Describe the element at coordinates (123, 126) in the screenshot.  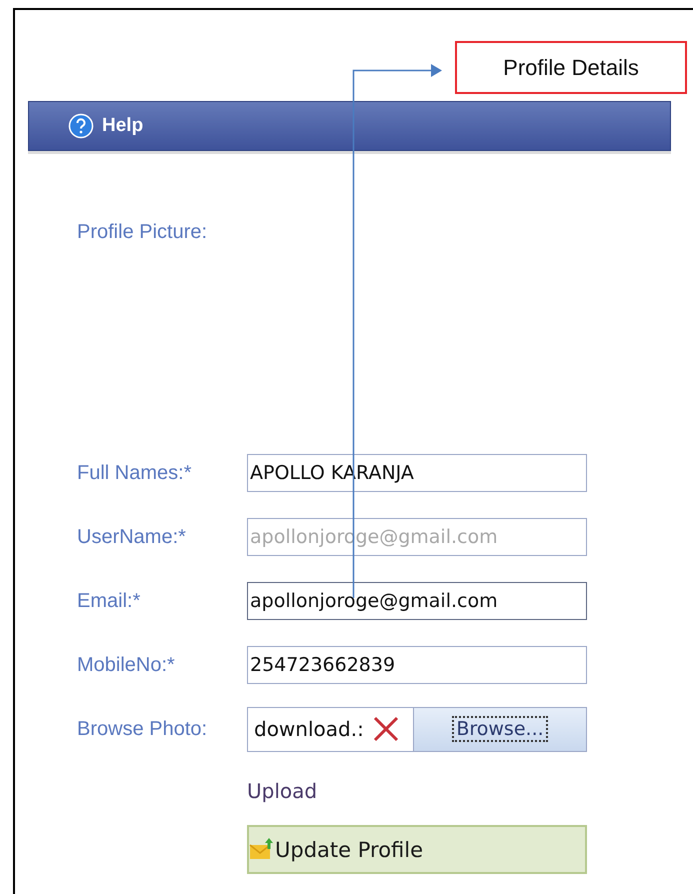
I see `help-link: Help` at that location.